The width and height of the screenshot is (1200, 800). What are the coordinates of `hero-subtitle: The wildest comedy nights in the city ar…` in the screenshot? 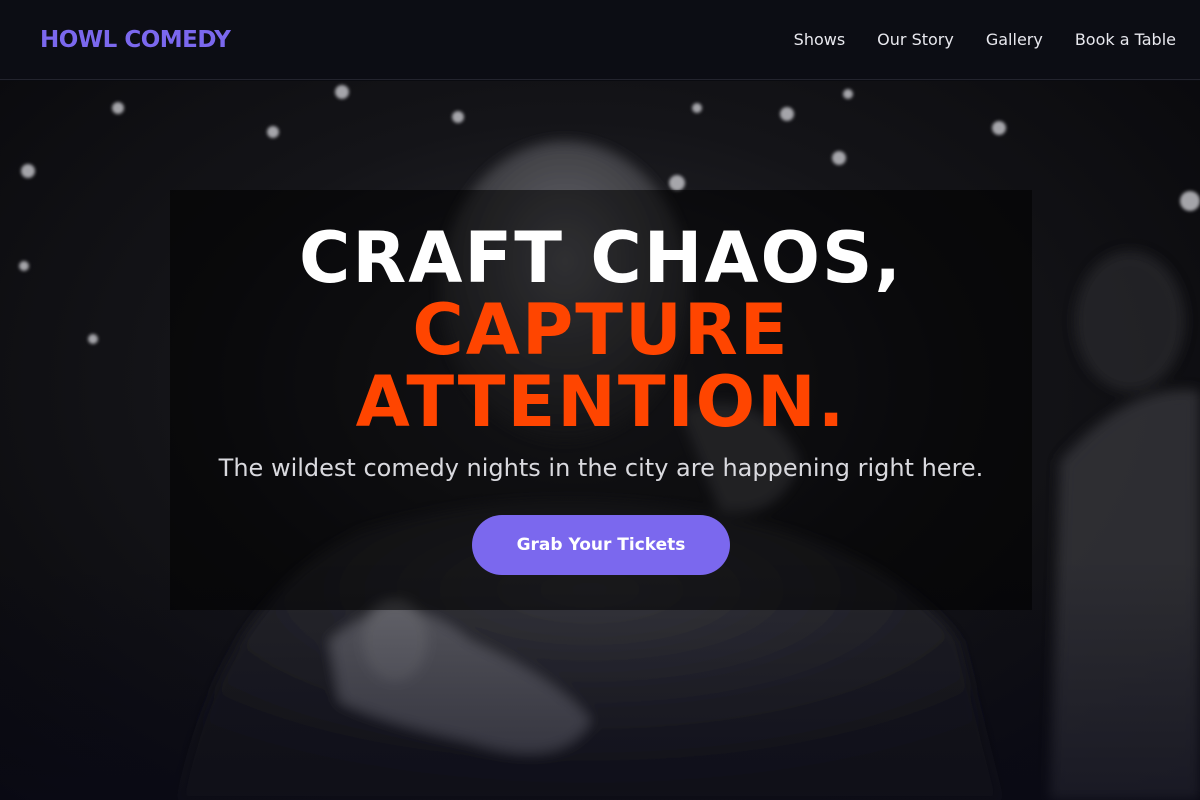 It's located at (601, 468).